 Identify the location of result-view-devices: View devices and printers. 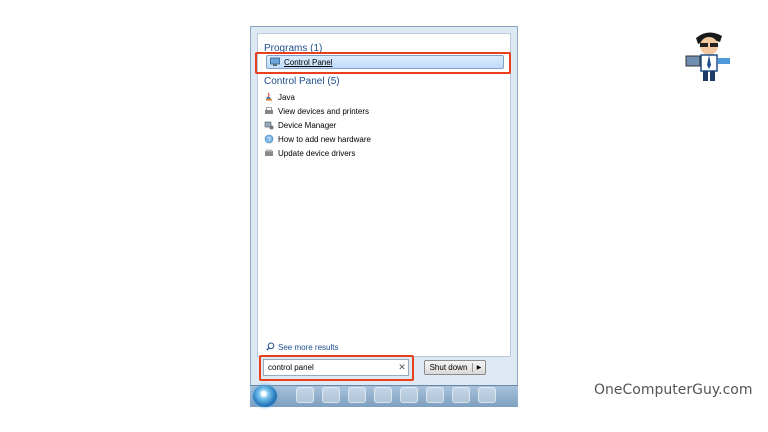
(316, 111).